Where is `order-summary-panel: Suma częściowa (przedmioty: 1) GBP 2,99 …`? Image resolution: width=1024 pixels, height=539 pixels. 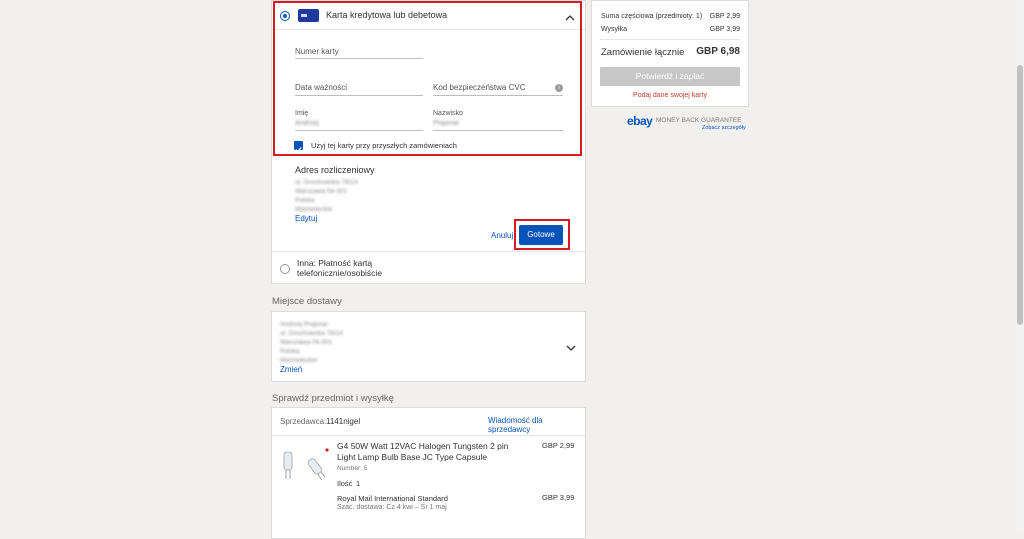 order-summary-panel: Suma częściowa (przedmioty: 1) GBP 2,99 … is located at coordinates (670, 53).